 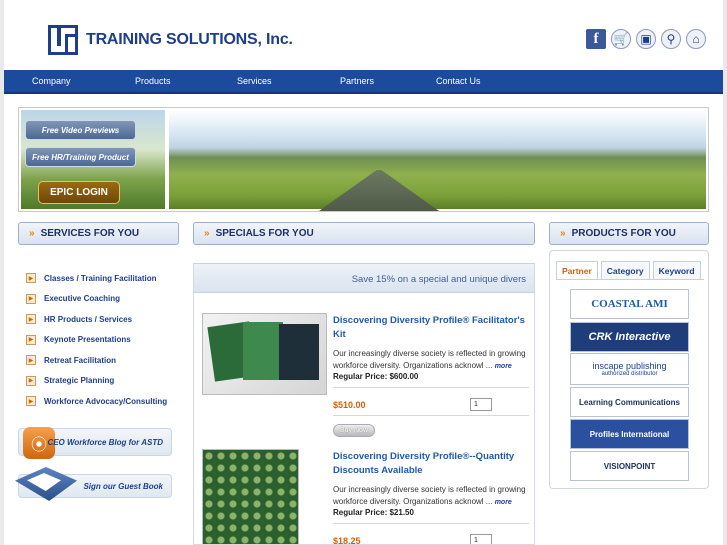 I want to click on products-header: » PRODUCTS FOR YOU, so click(x=629, y=233).